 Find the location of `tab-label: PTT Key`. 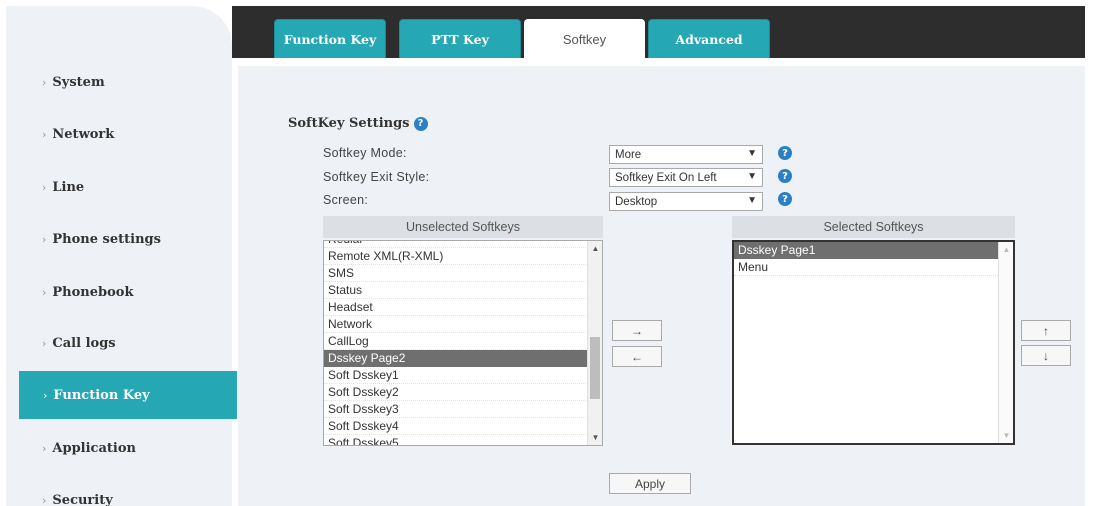

tab-label: PTT Key is located at coordinates (460, 39).